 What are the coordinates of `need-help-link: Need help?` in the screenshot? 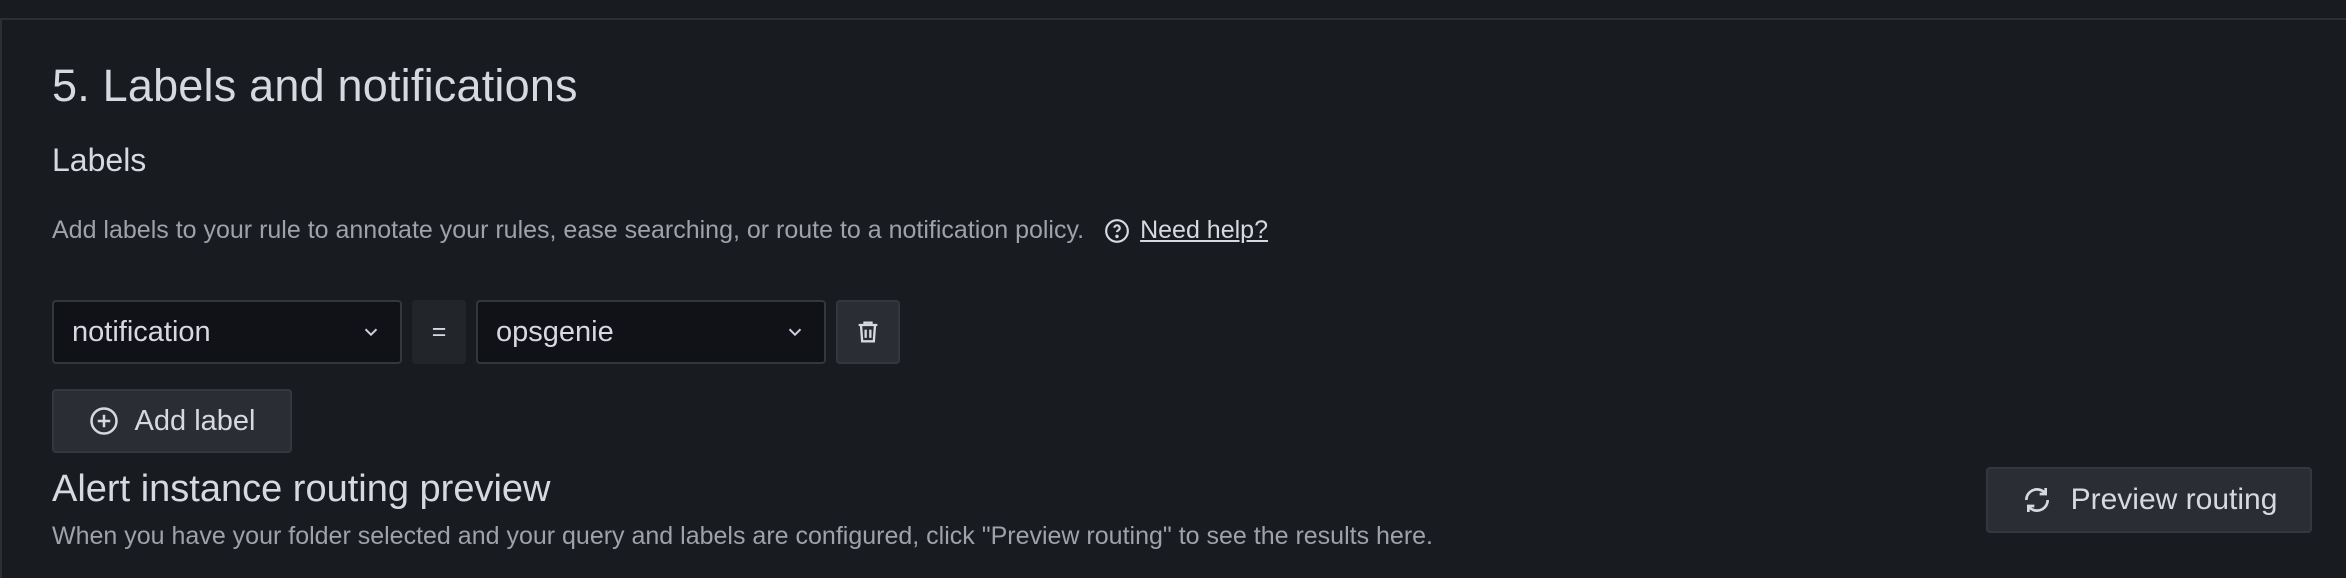 It's located at (1186, 230).